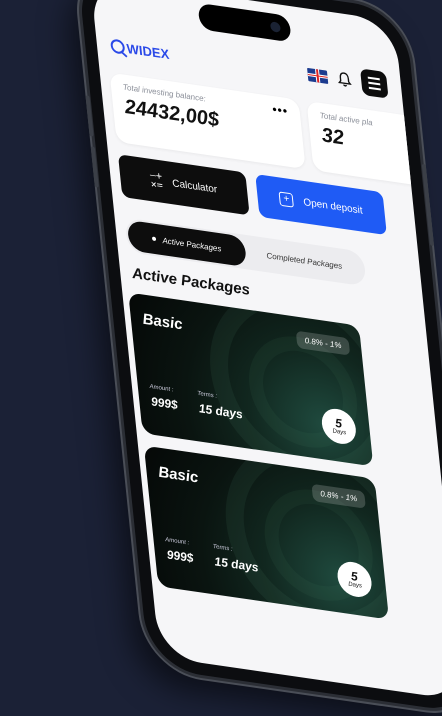  Describe the element at coordinates (147, 51) in the screenshot. I see `logo-text: WIDEX` at that location.